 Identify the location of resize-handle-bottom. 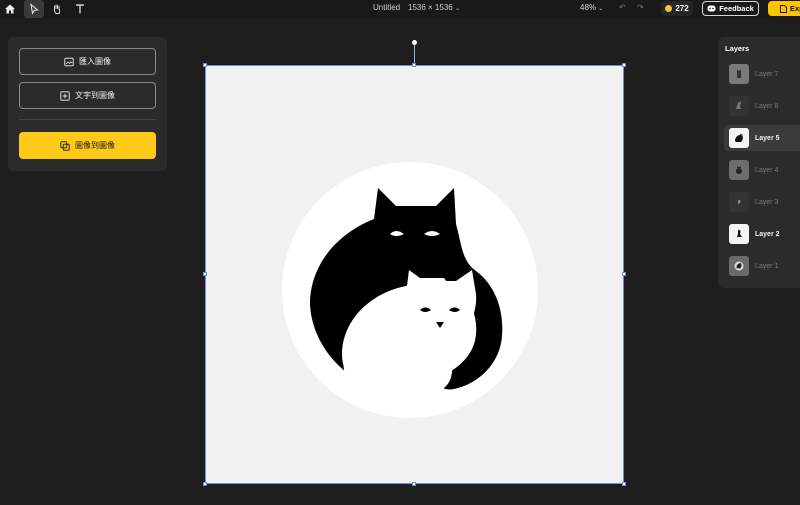
(414, 484).